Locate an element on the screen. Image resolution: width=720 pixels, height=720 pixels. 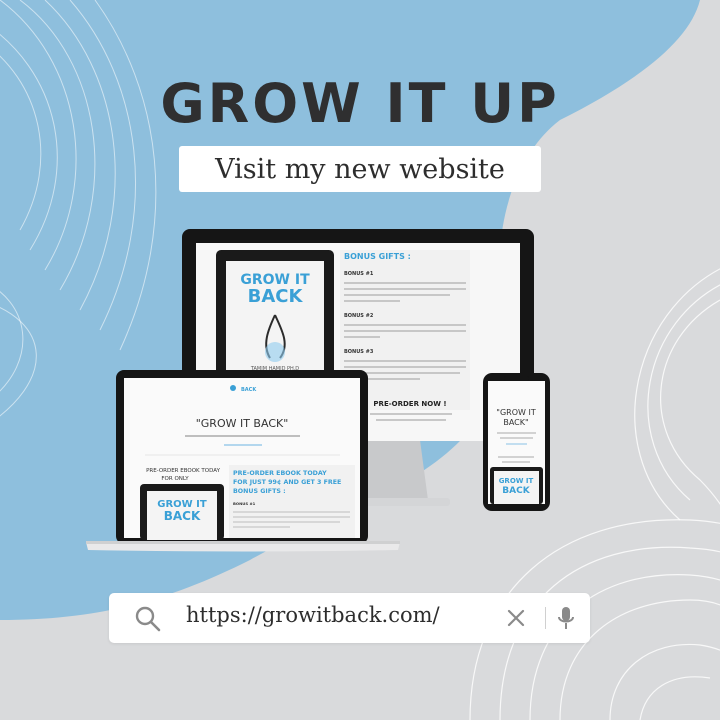
monitor-book-title2: BACK is located at coordinates (276, 296).